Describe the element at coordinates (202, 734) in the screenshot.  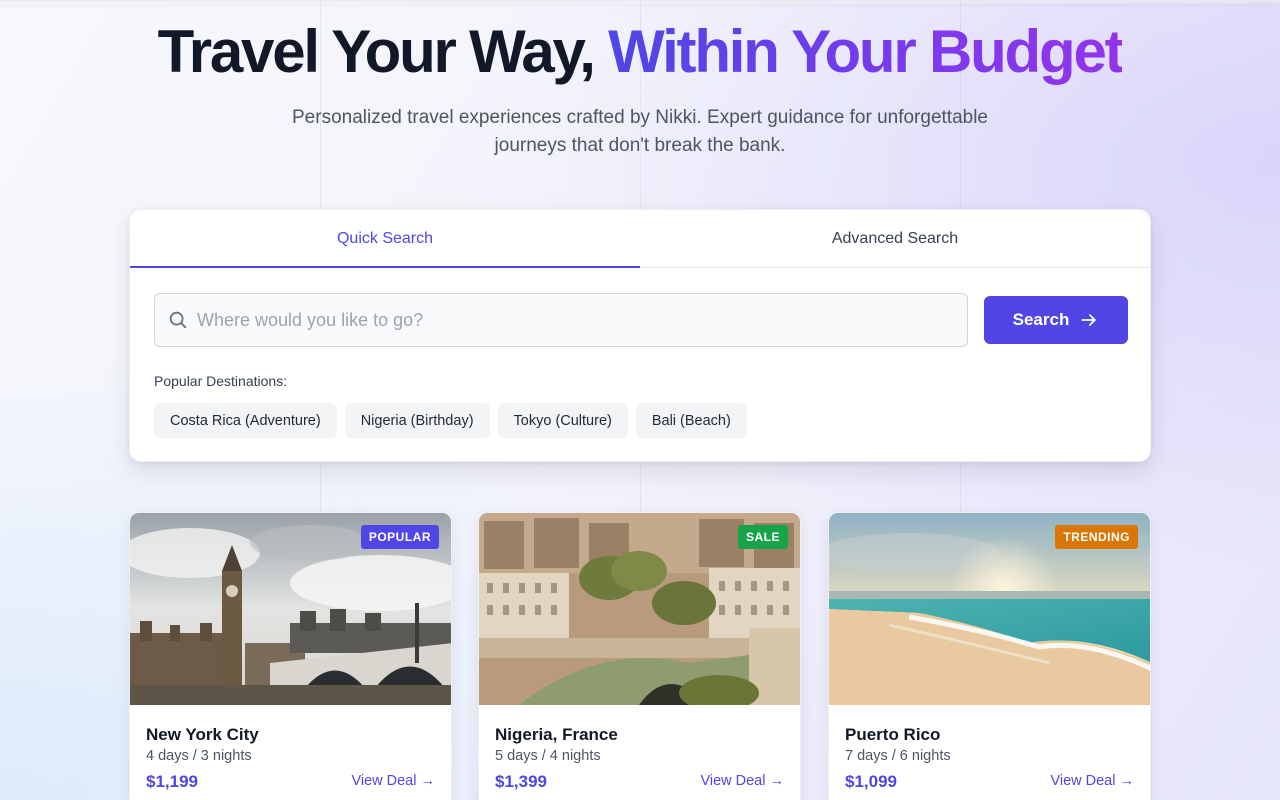
I see `deal-title: New York City` at that location.